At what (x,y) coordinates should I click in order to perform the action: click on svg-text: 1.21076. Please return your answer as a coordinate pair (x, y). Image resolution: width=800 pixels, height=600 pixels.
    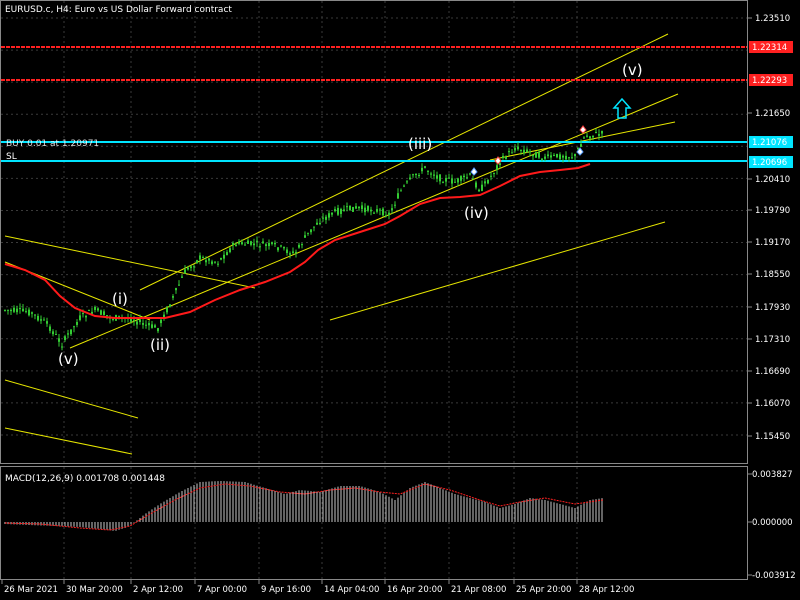
    Looking at the image, I should click on (769, 143).